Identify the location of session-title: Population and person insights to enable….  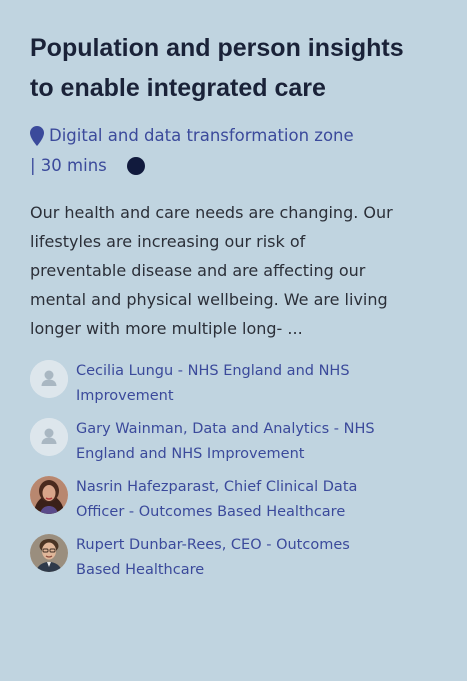
(222, 68).